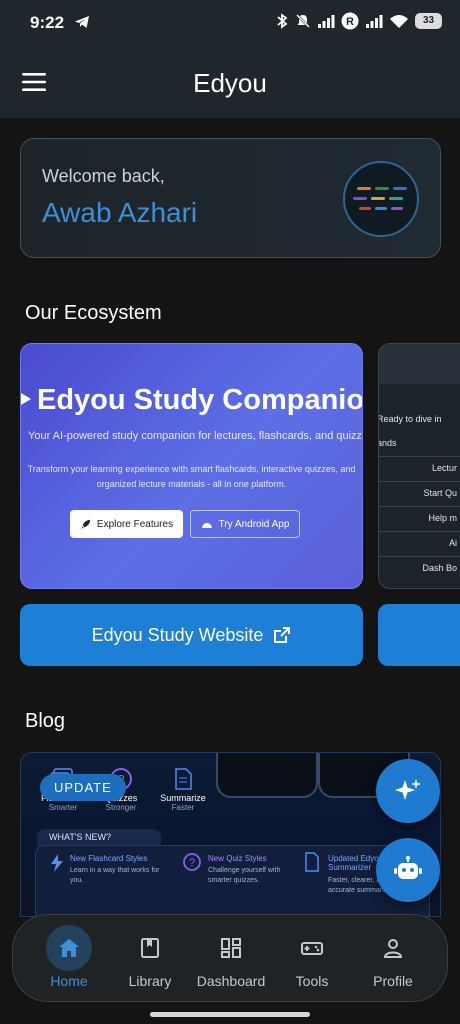  I want to click on tools-icon, so click(312, 948).